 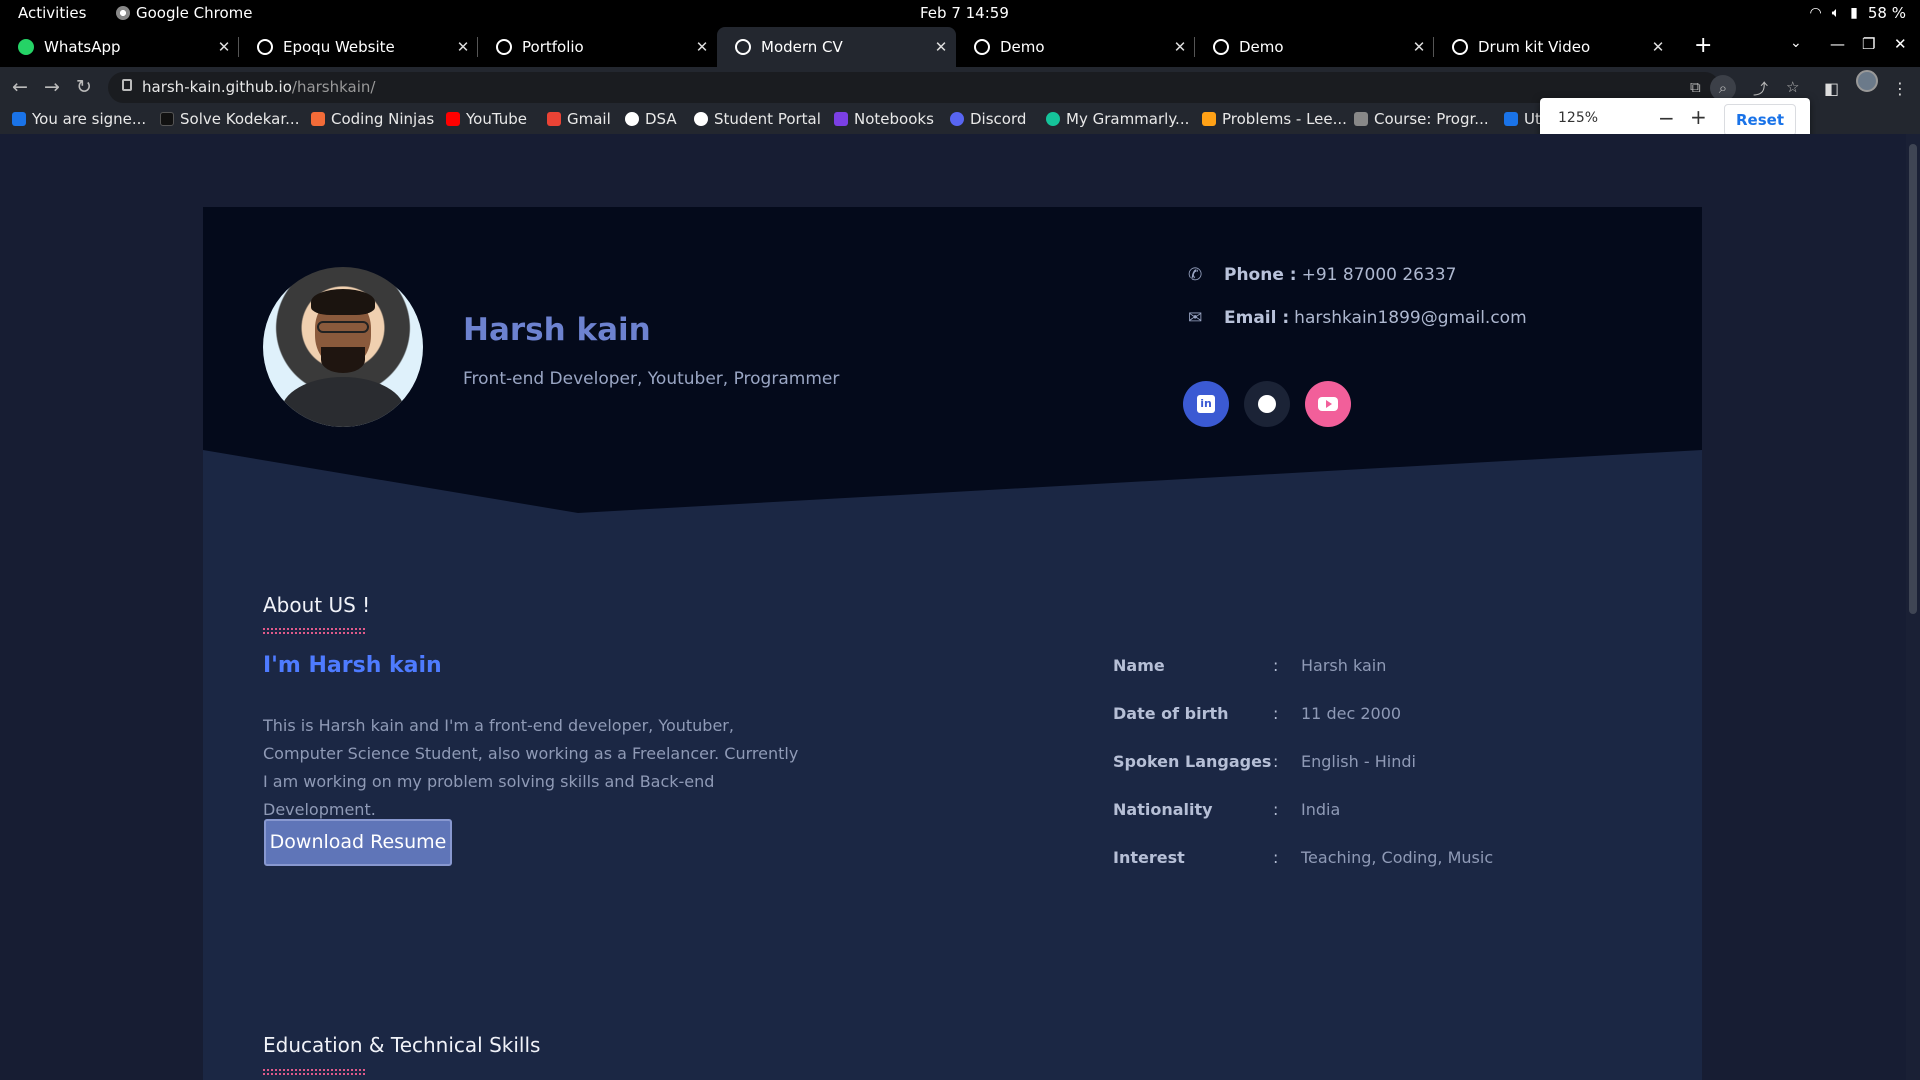 What do you see at coordinates (1260, 275) in the screenshot?
I see `phone-label: Phone :` at bounding box center [1260, 275].